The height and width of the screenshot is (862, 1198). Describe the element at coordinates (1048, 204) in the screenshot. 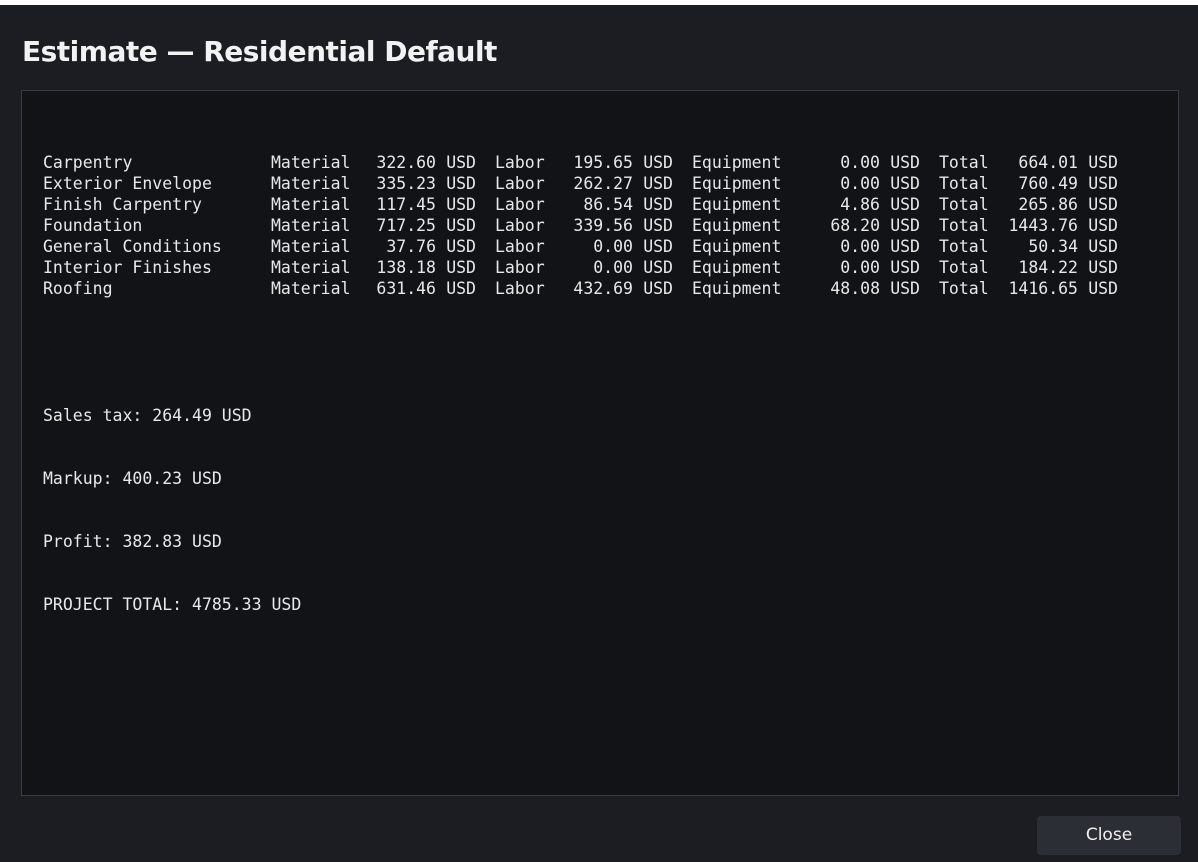

I see `total-value: 265.86` at that location.